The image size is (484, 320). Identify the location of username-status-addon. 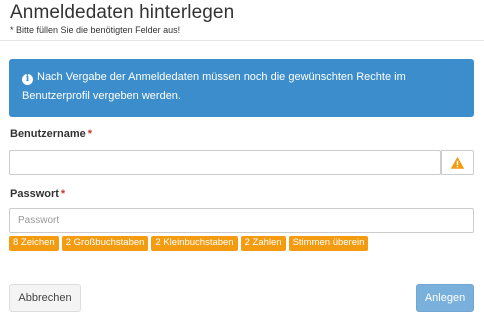
(457, 162).